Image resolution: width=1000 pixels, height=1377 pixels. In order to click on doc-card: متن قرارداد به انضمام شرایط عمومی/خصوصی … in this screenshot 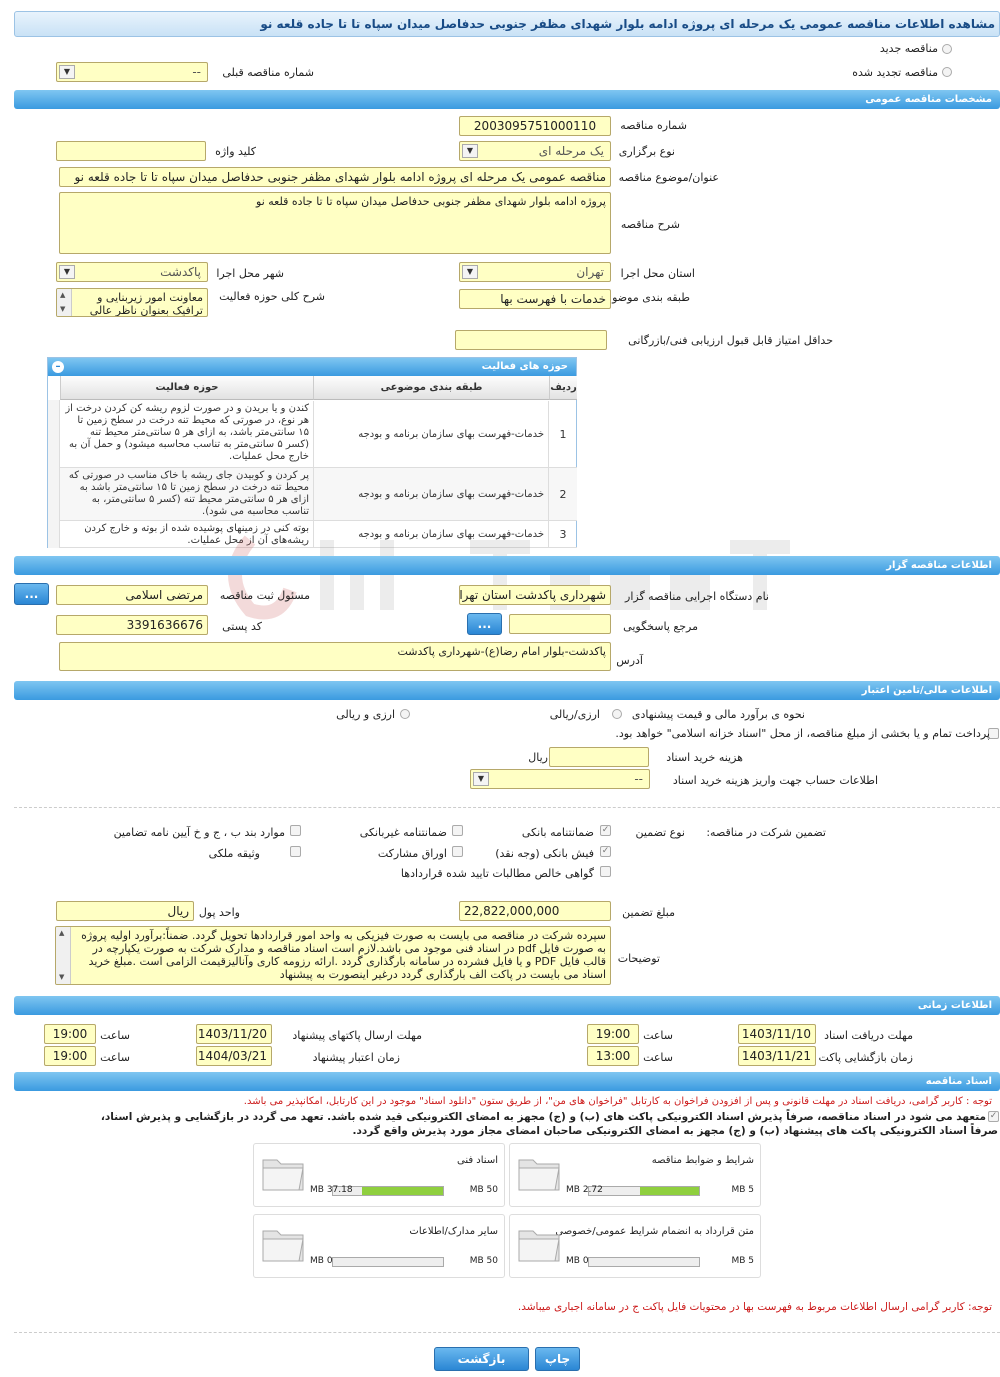, I will do `click(635, 1246)`.